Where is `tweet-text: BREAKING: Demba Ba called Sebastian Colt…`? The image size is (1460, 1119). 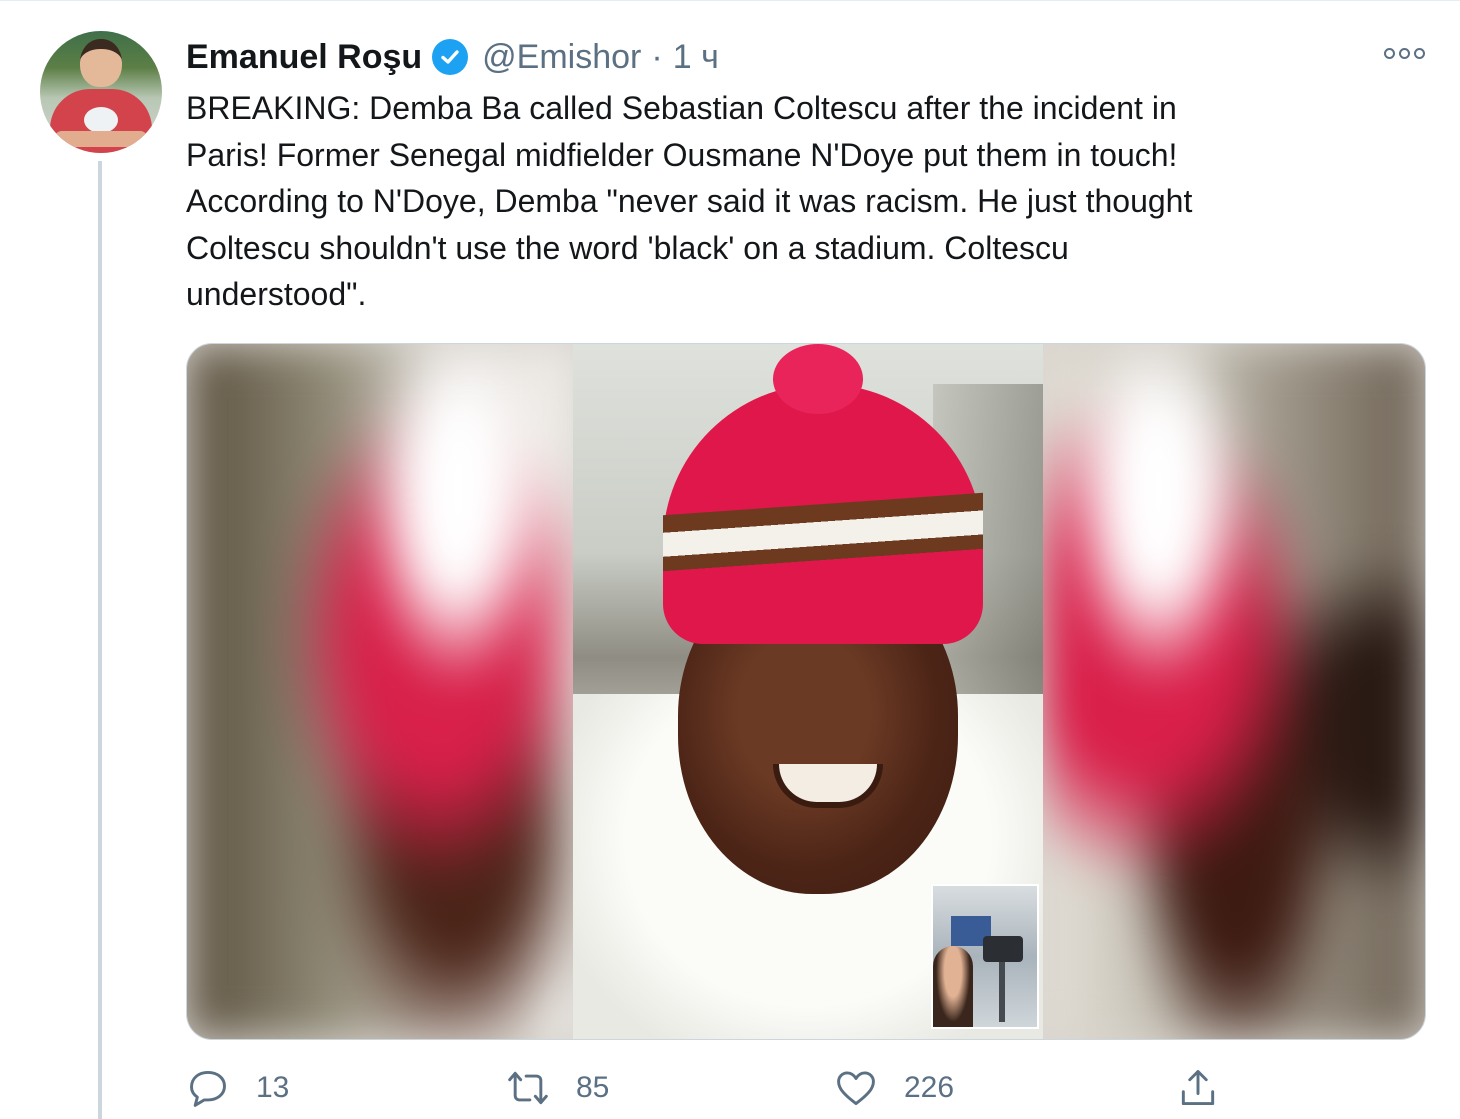
tweet-text: BREAKING: Demba Ba called Sebastian Colt… is located at coordinates (689, 201).